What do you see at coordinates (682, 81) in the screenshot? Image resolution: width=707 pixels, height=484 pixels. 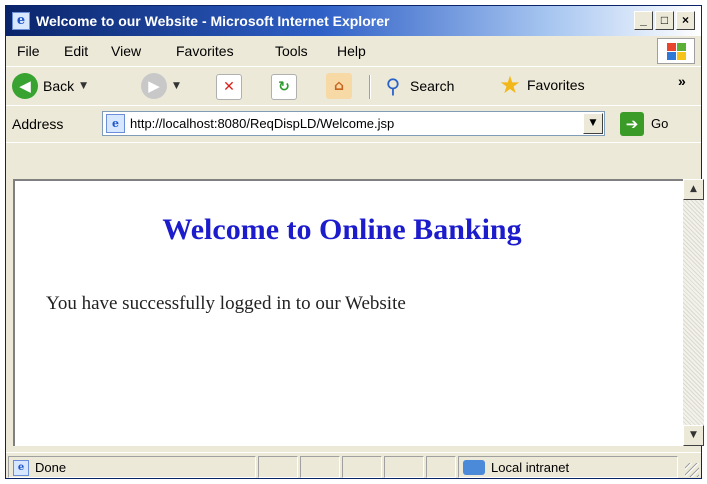 I see `toolbar-overflow-chevron: »` at bounding box center [682, 81].